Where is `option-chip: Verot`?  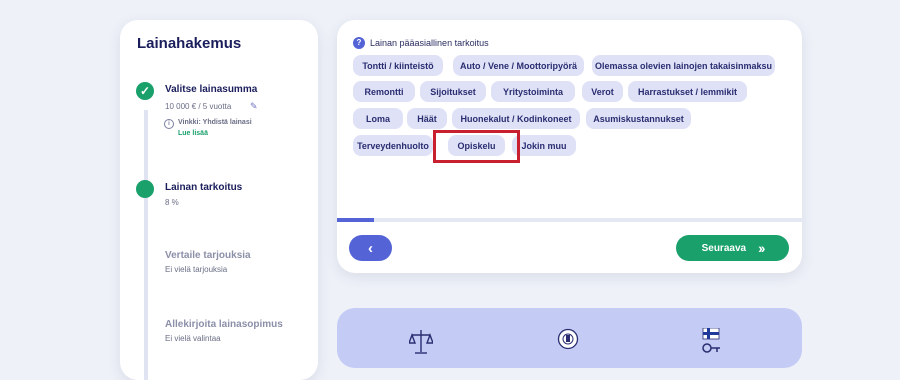 option-chip: Verot is located at coordinates (602, 91).